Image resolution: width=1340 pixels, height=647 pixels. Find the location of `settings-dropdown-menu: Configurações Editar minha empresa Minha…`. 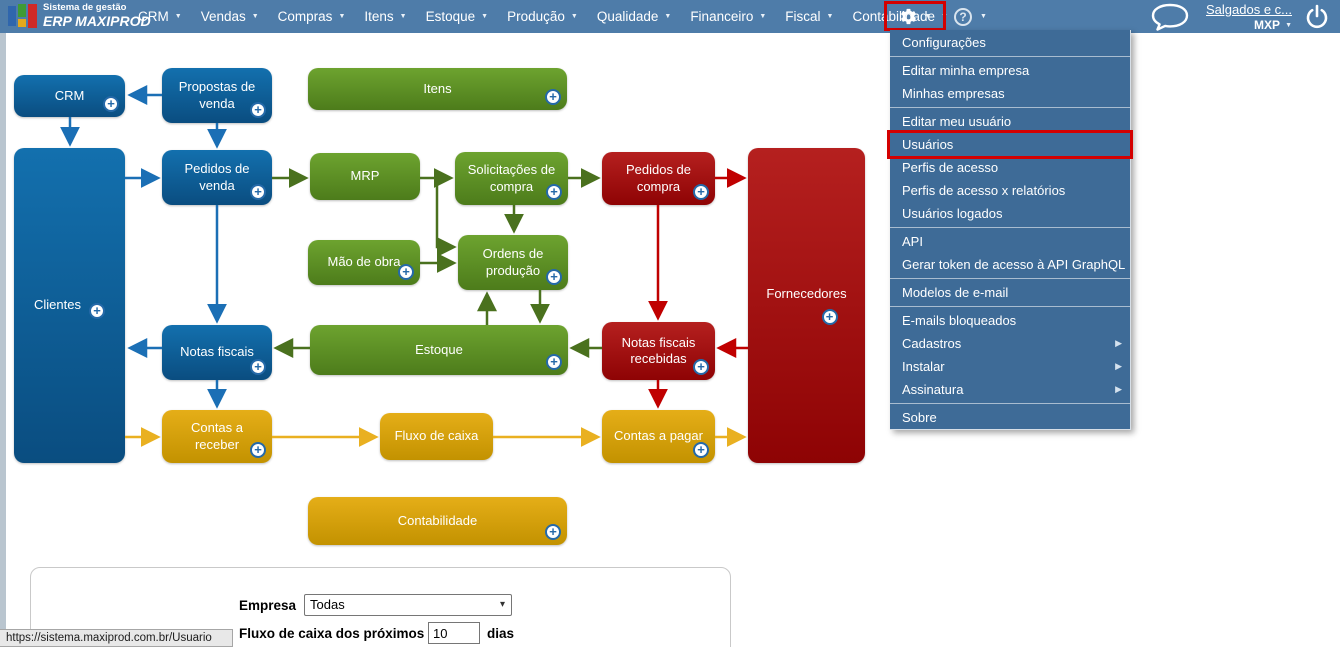

settings-dropdown-menu: Configurações Editar minha empresa Minha… is located at coordinates (1010, 230).